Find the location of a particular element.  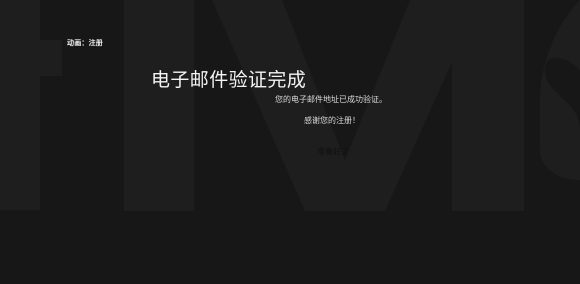

thanks-message: 感谢您的注册！ is located at coordinates (332, 120).